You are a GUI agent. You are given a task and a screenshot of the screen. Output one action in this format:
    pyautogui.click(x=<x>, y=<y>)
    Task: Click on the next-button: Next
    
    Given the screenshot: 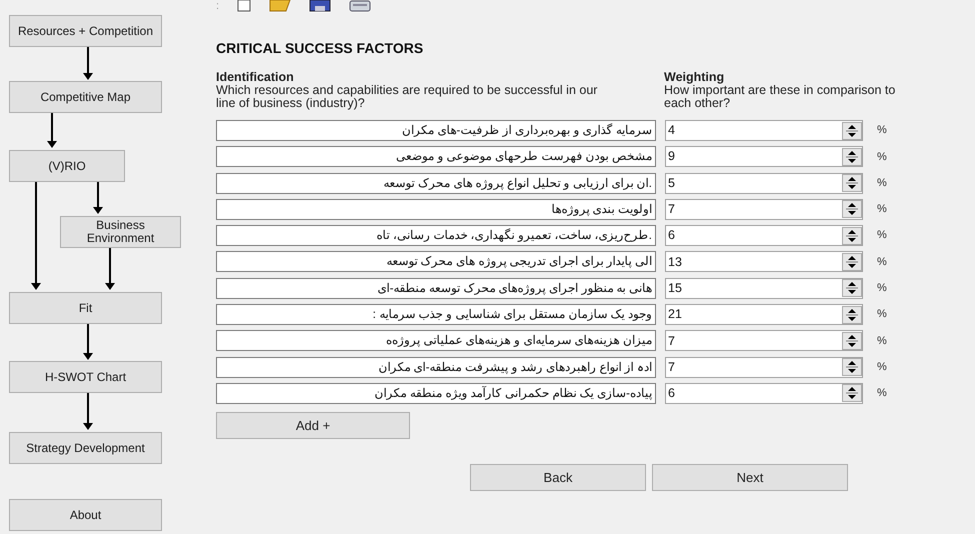 What is the action you would take?
    pyautogui.click(x=750, y=477)
    